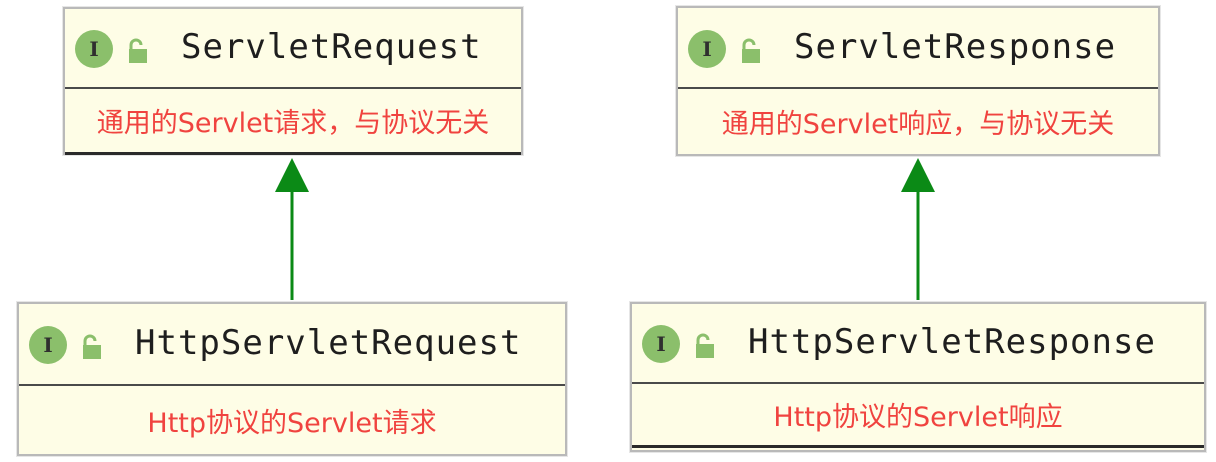 The height and width of the screenshot is (462, 1216). I want to click on servlet-response-description: 通用的Servlet响应，与协议无关, so click(918, 124).